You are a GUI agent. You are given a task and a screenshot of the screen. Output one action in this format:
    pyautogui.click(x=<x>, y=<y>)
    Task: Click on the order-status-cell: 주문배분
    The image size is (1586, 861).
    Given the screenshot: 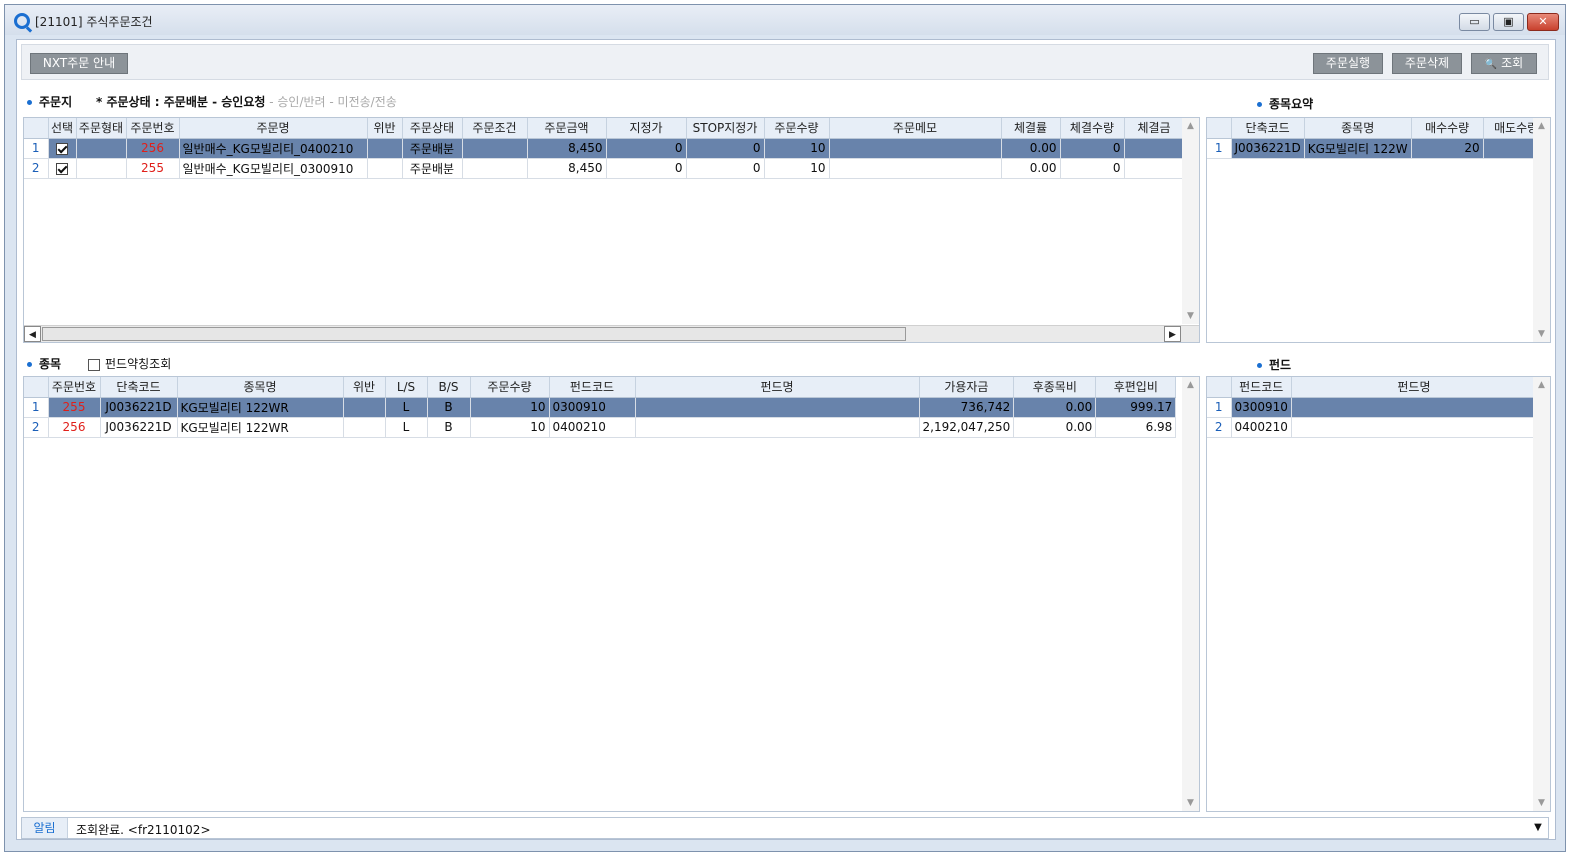 What is the action you would take?
    pyautogui.click(x=432, y=148)
    